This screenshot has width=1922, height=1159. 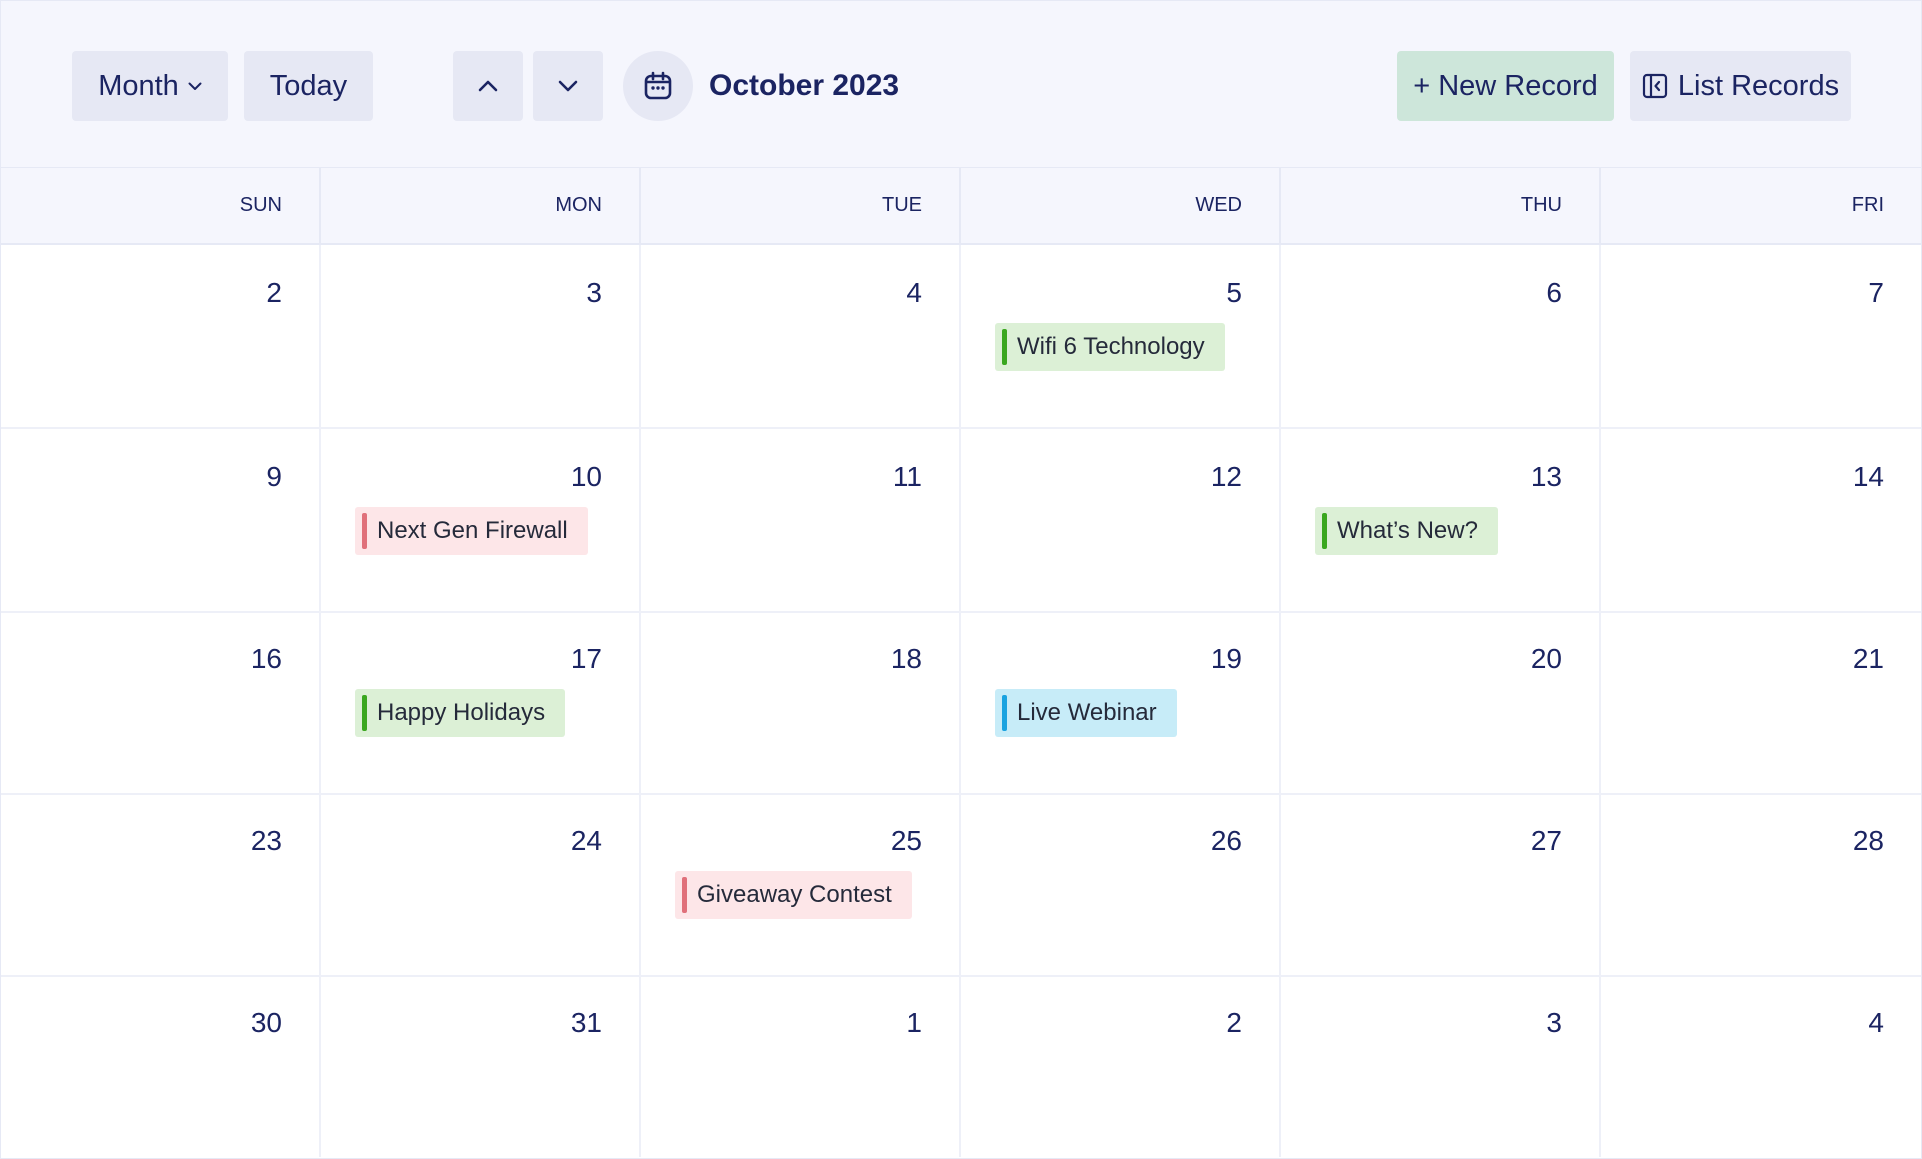 What do you see at coordinates (1121, 205) in the screenshot?
I see `weekday-header-wed: WED` at bounding box center [1121, 205].